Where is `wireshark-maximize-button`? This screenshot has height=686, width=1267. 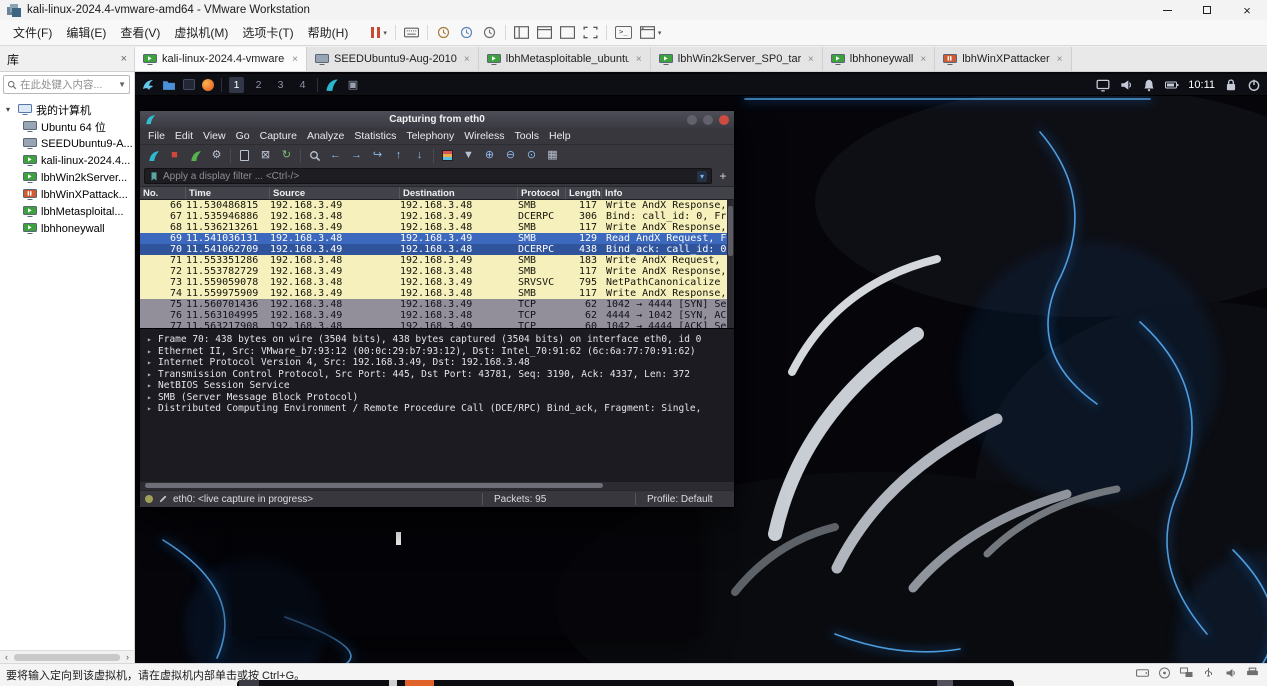 wireshark-maximize-button is located at coordinates (708, 119).